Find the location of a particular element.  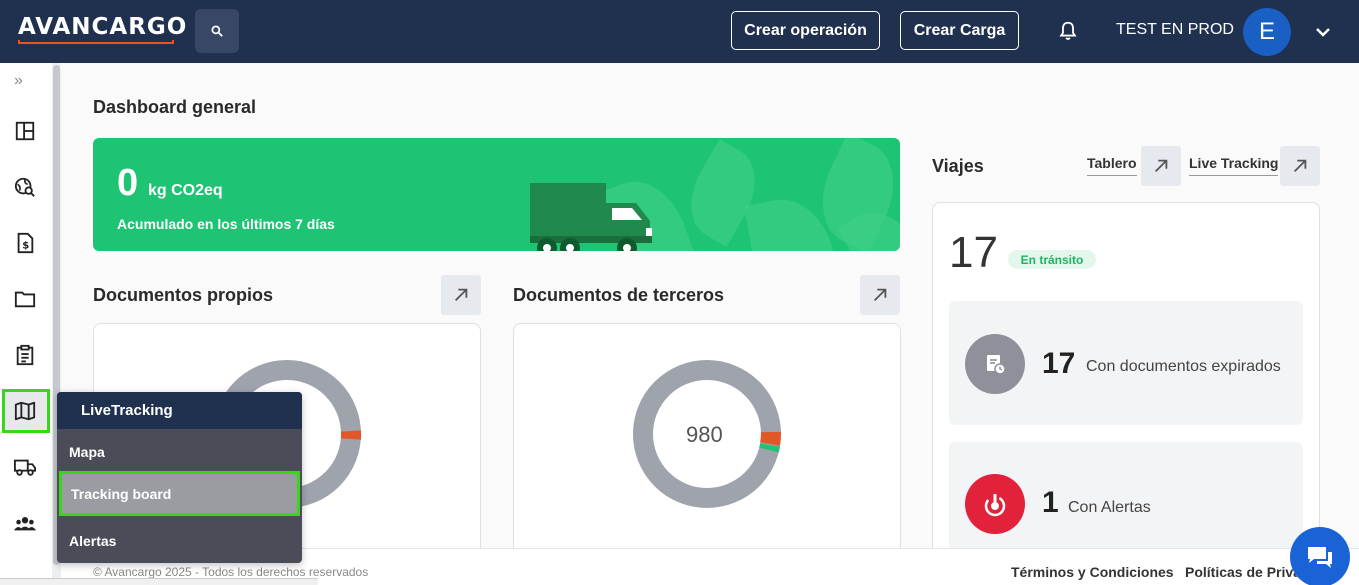

avatar: E is located at coordinates (1267, 32).